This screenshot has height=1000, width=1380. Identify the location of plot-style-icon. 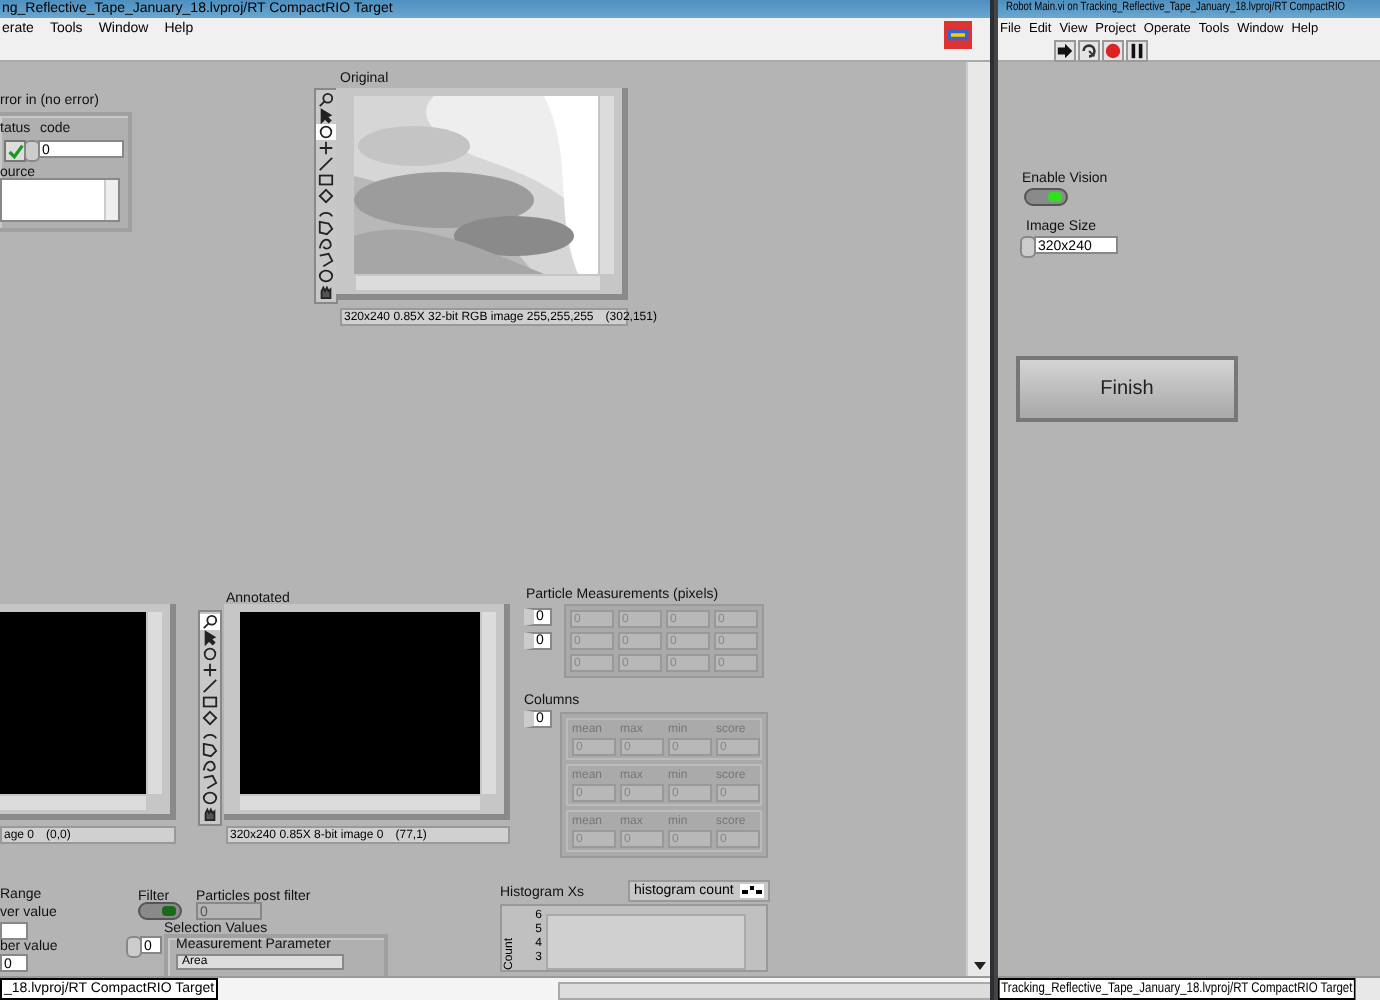
(751, 891).